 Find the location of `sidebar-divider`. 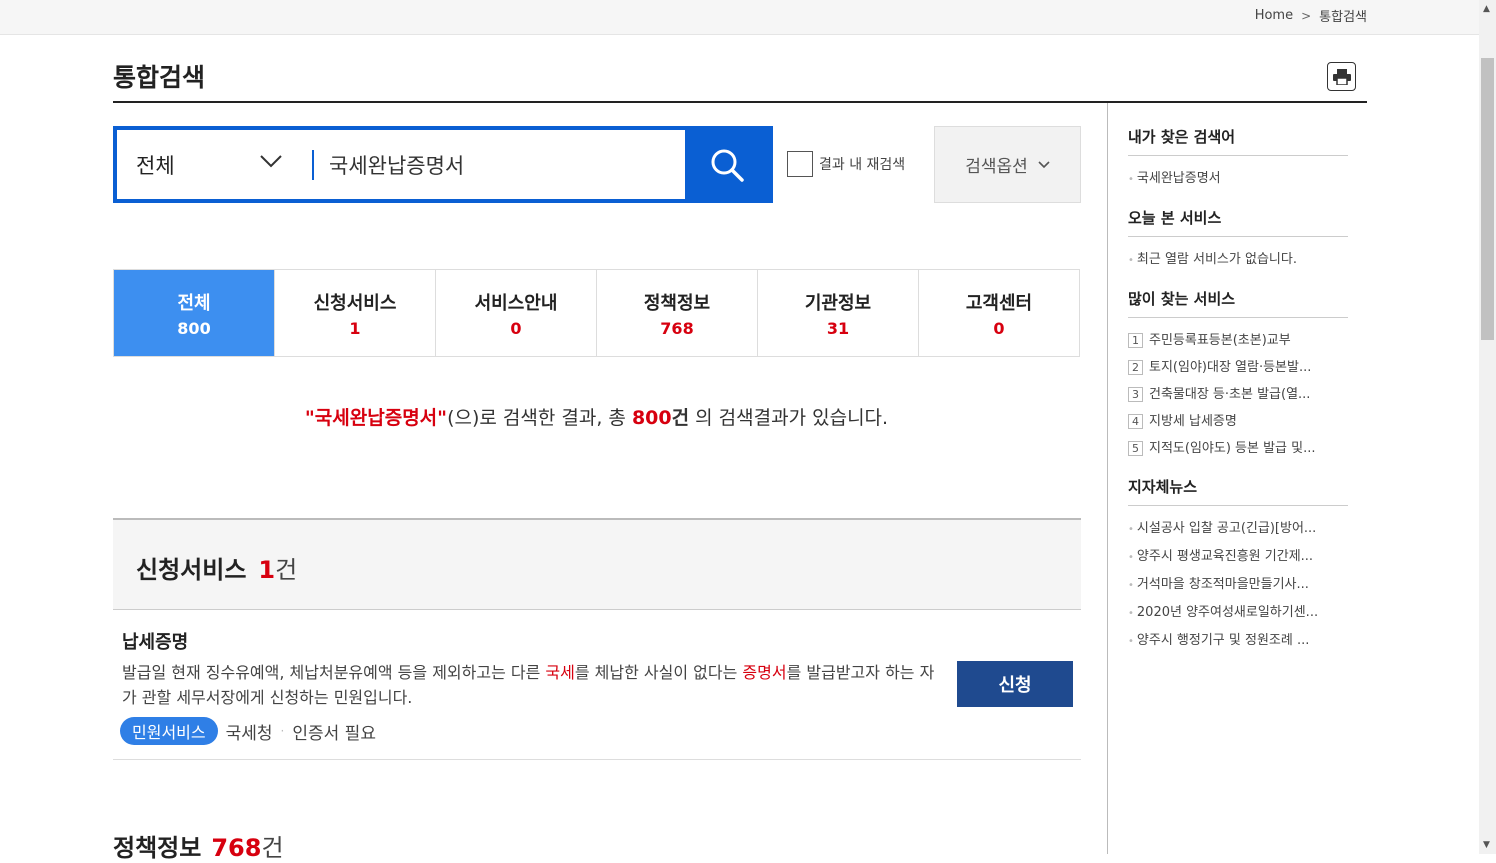

sidebar-divider is located at coordinates (1107, 478).